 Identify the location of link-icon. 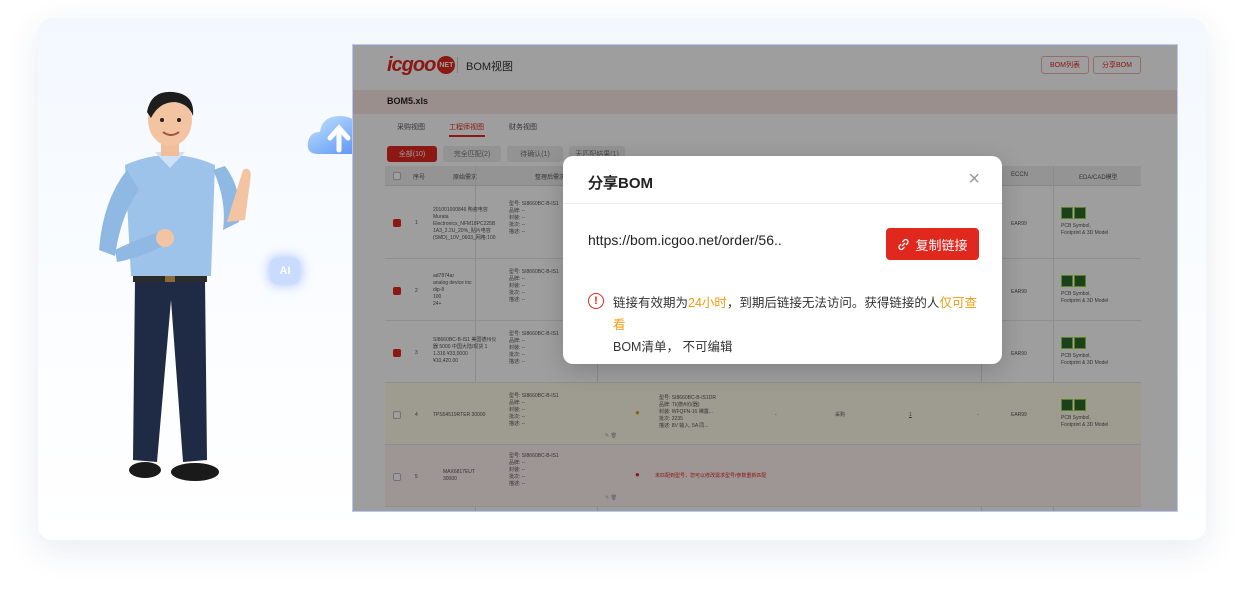
(904, 244).